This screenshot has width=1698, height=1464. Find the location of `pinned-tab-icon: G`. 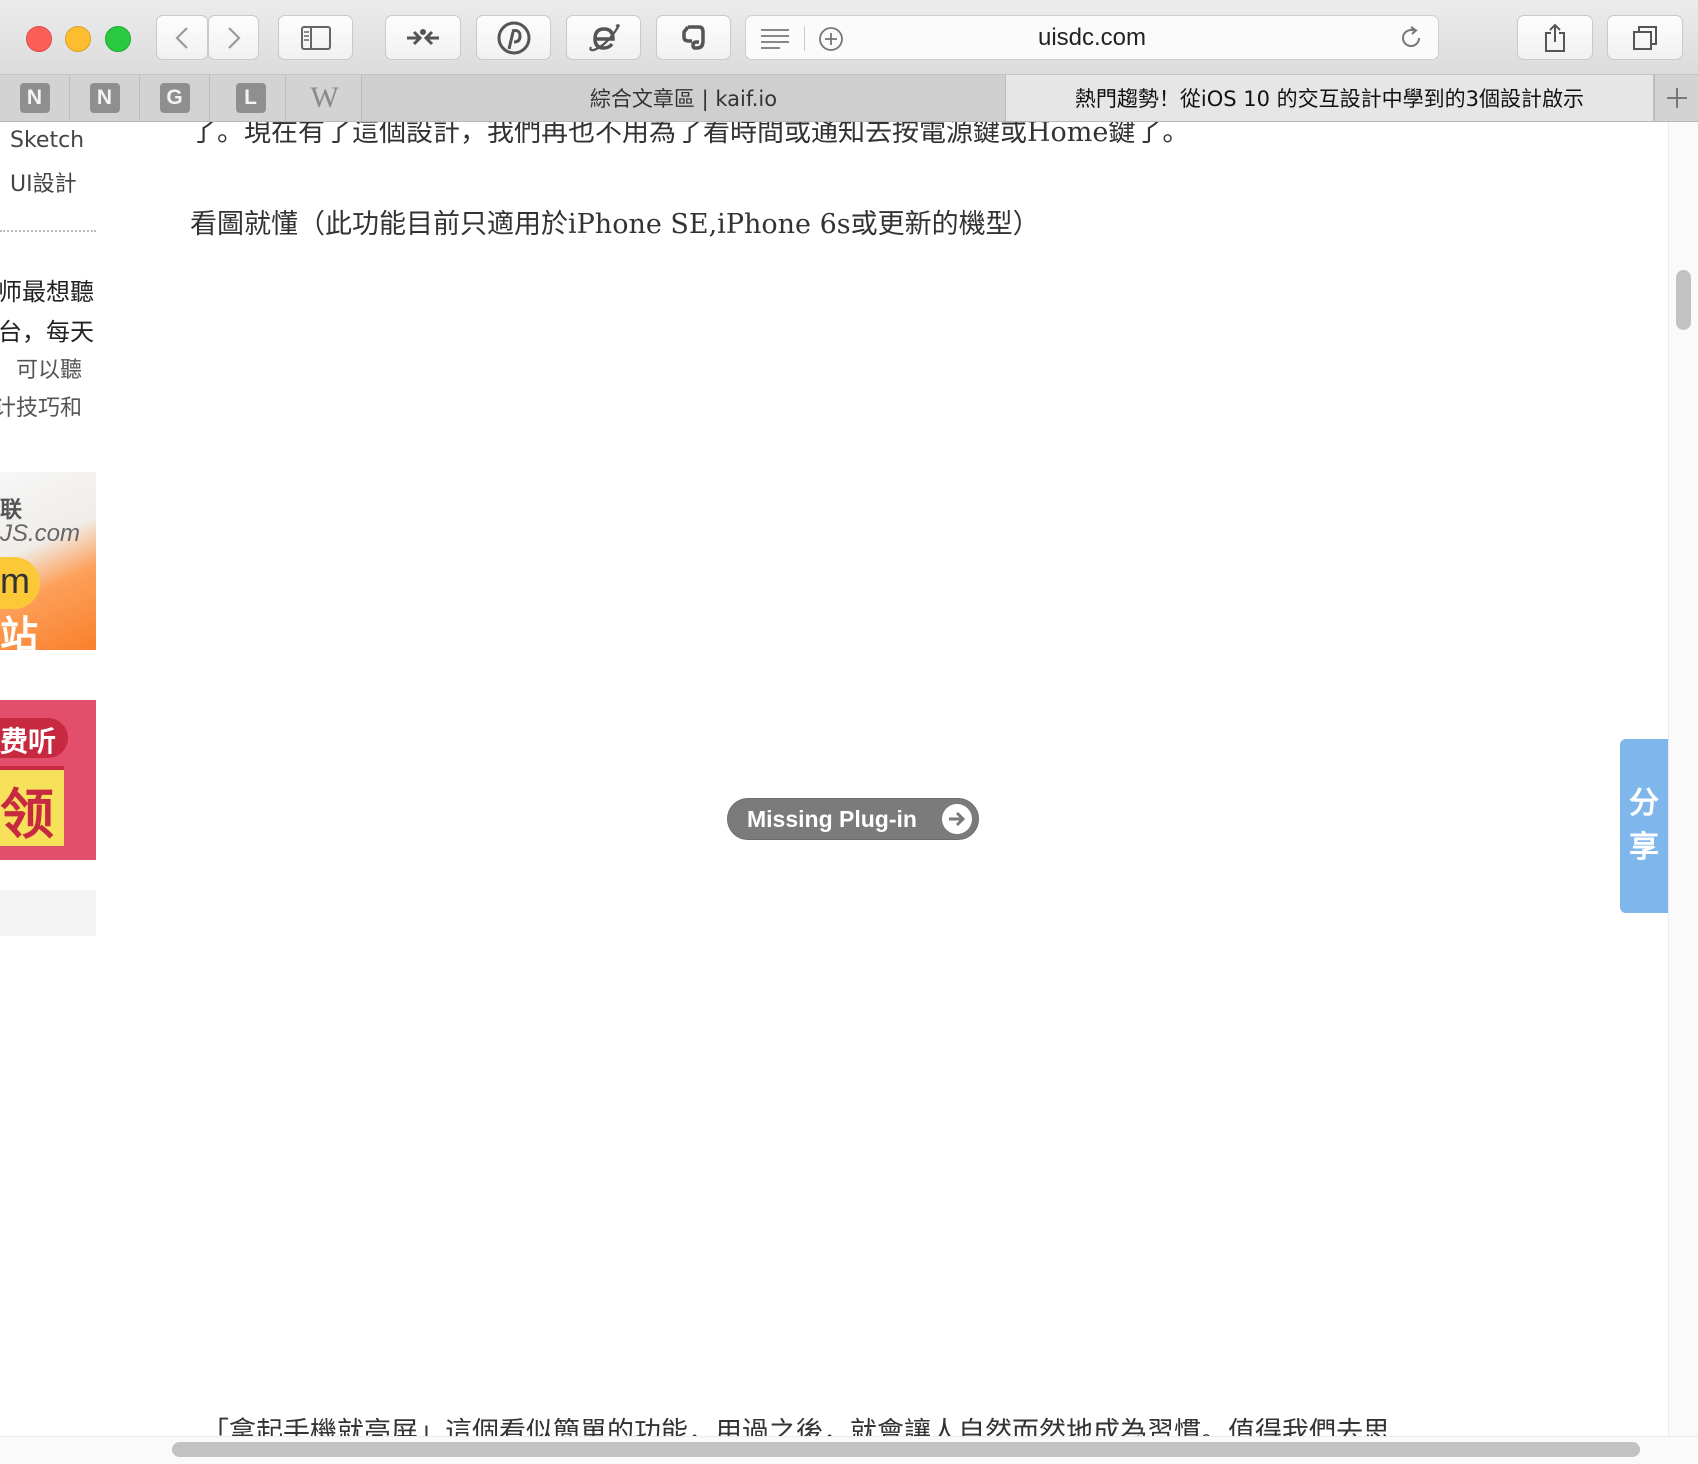

pinned-tab-icon: G is located at coordinates (174, 98).